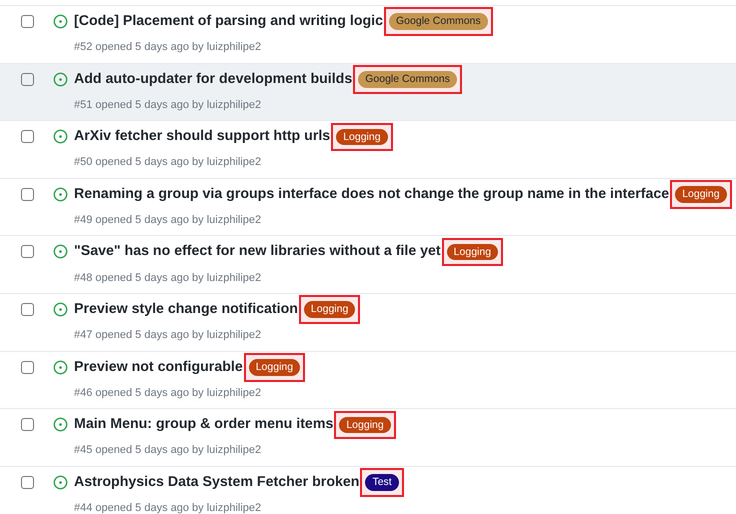  Describe the element at coordinates (168, 393) in the screenshot. I see `issue-meta: #46 opened 5 days ago by luizphilipe2` at that location.